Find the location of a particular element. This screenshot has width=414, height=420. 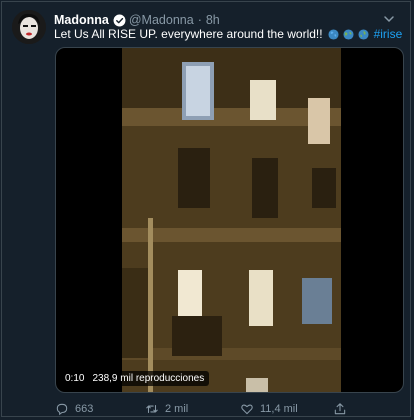

video-stats-badge: 0:10 238,9 mil reproducciones is located at coordinates (135, 378).